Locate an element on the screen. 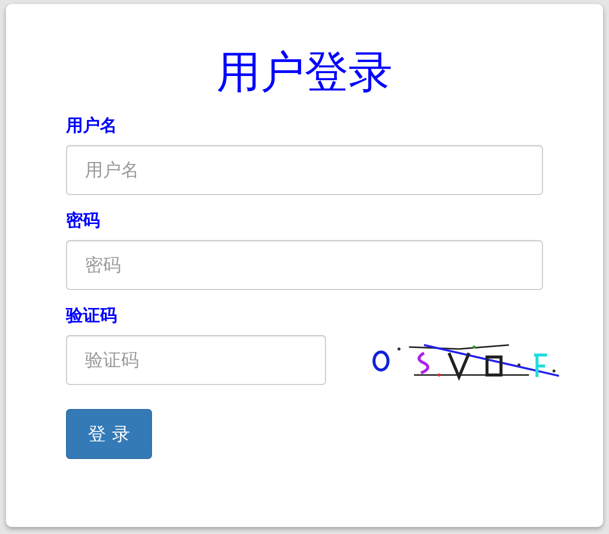 The height and width of the screenshot is (534, 609). login-button: 登 录 is located at coordinates (109, 434).